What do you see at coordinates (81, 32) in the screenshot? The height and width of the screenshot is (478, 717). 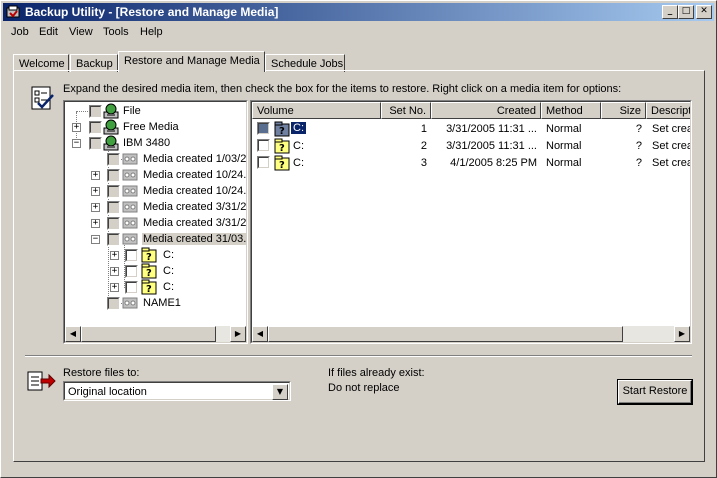 I see `menu-view: View` at bounding box center [81, 32].